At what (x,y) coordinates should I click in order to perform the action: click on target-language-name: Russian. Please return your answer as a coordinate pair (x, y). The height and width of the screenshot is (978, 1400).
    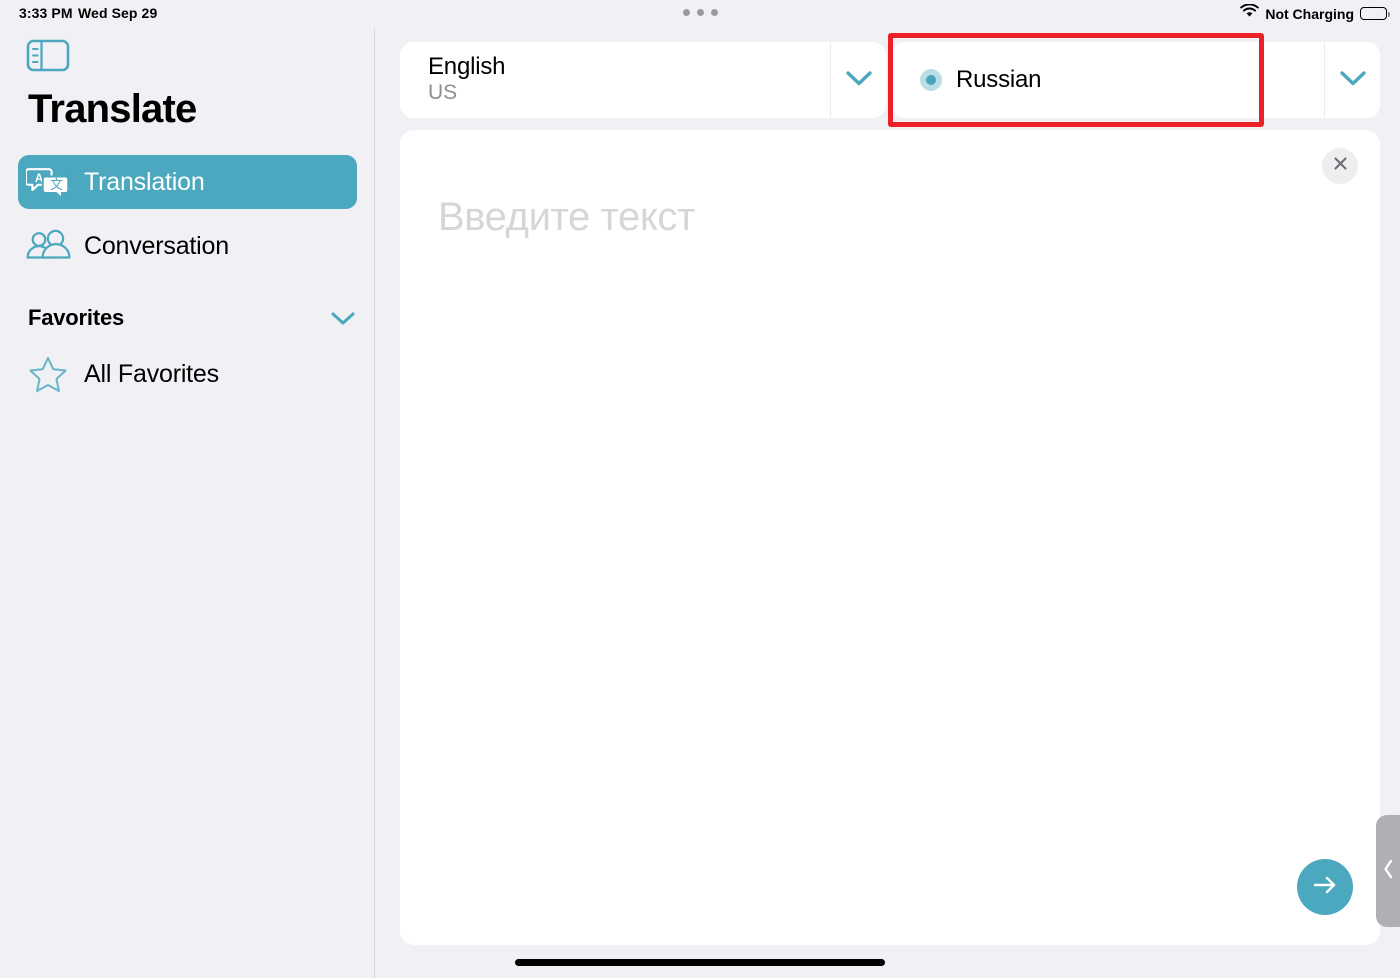
    Looking at the image, I should click on (999, 79).